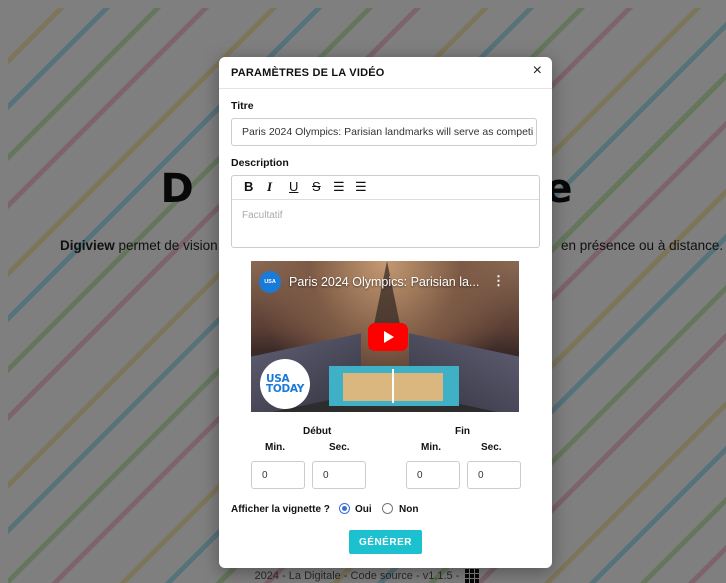  Describe the element at coordinates (339, 187) in the screenshot. I see `ordered-list-icon: ☰` at that location.